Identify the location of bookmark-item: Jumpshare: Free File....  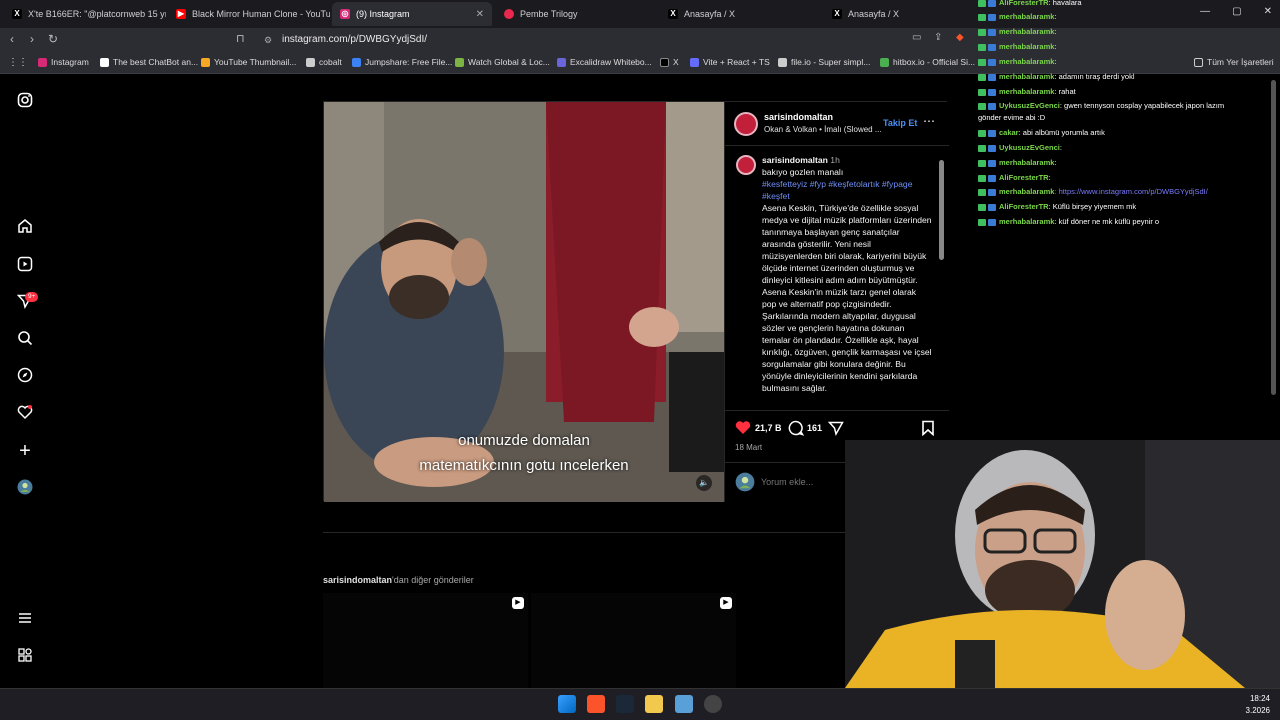
(402, 62).